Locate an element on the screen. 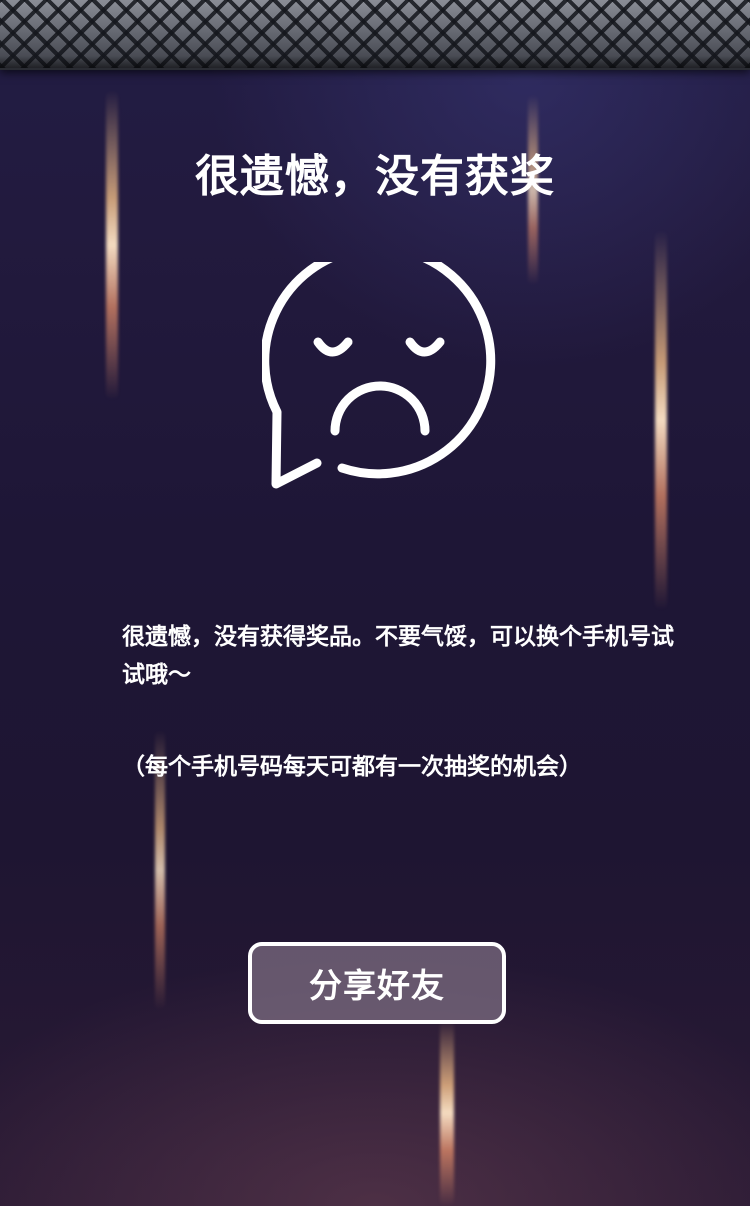 This screenshot has width=750, height=1206. page-title: 很遗憾，没有获奖 is located at coordinates (375, 176).